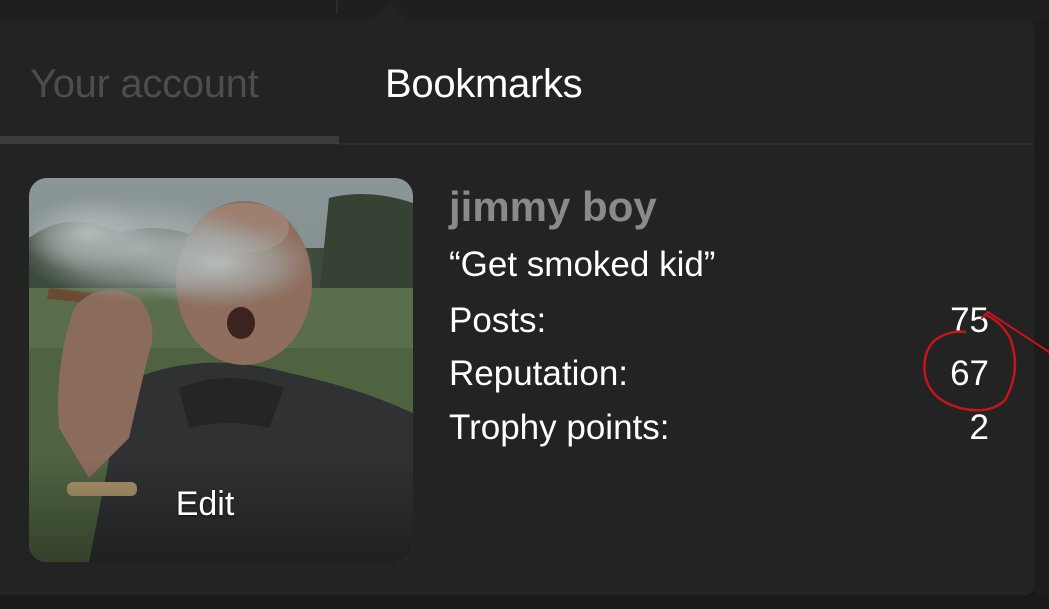 Image resolution: width=1049 pixels, height=609 pixels. Describe the element at coordinates (484, 84) in the screenshot. I see `tab-bookmarks: Bookmarks` at that location.